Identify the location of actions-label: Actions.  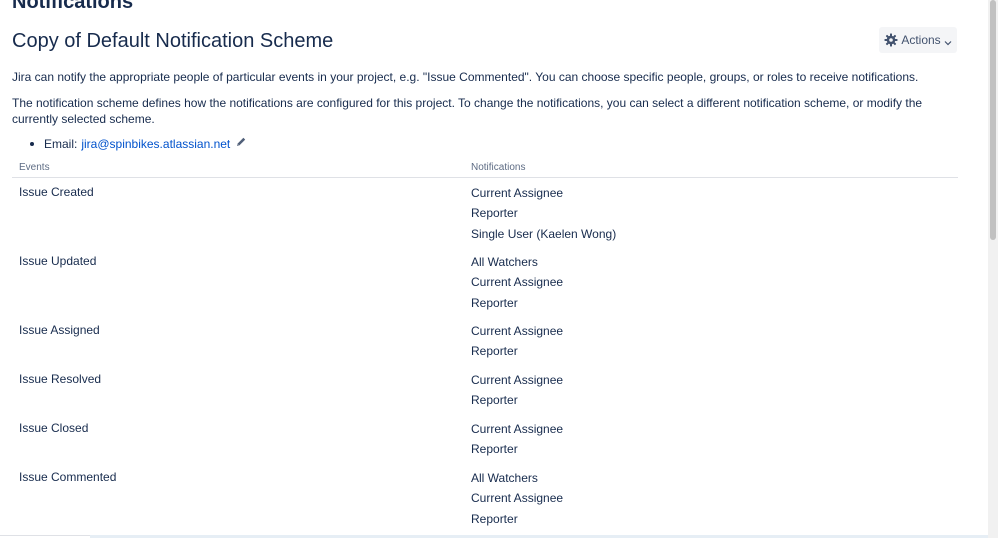
(921, 40).